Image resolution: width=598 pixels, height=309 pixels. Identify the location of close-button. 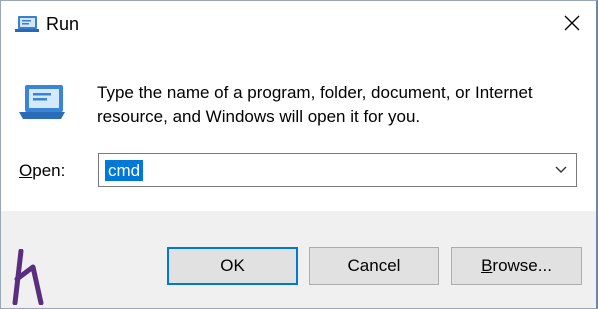
(572, 23).